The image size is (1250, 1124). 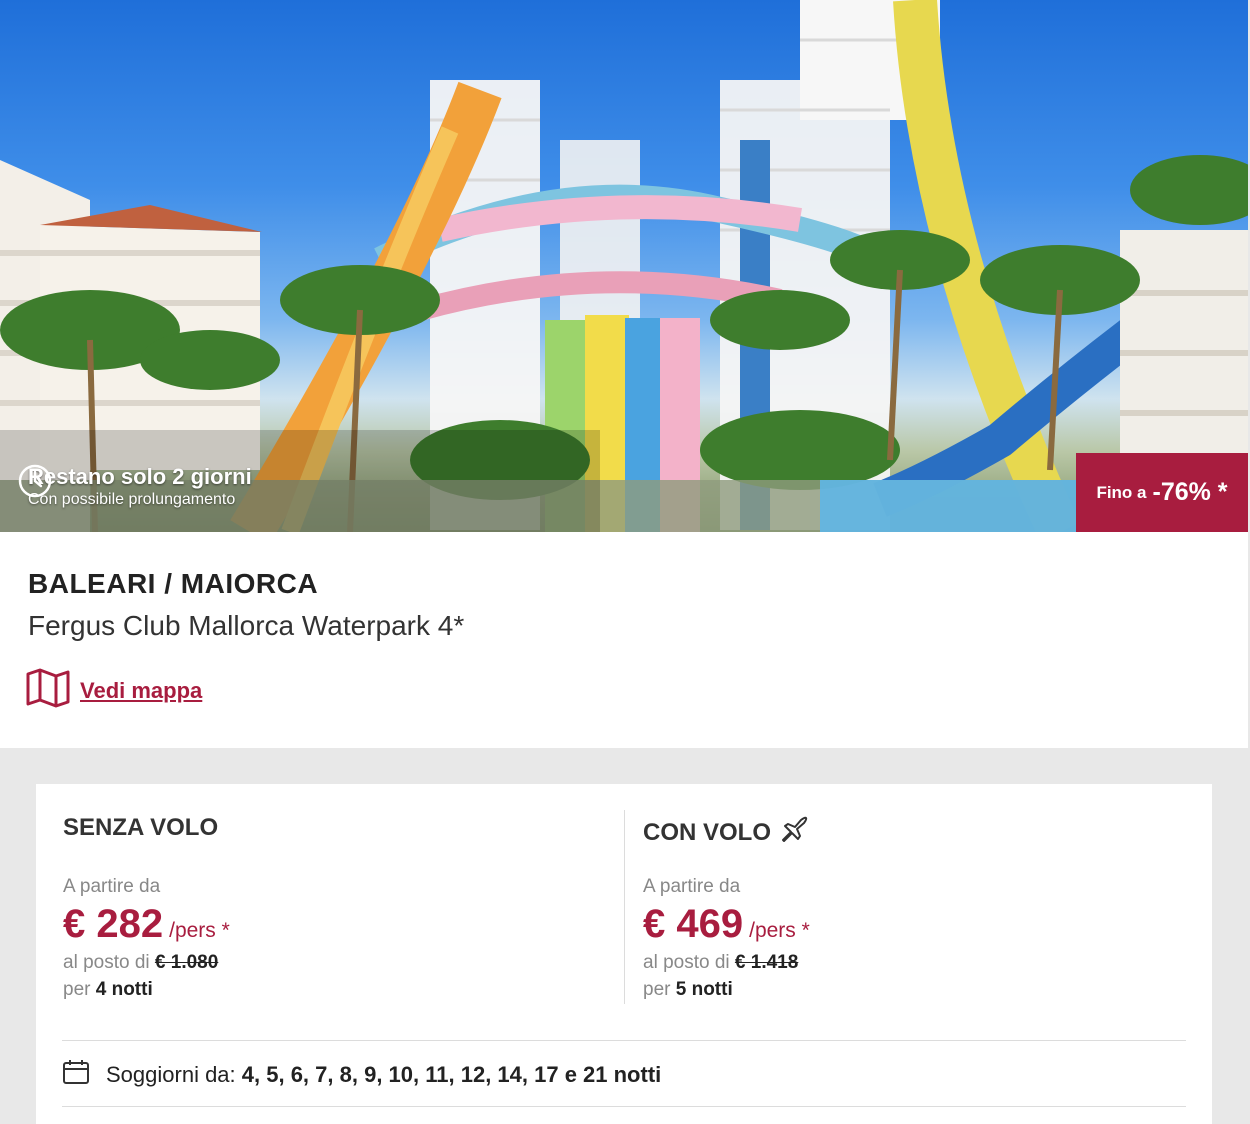 I want to click on old-price: € 1.080, so click(x=186, y=962).